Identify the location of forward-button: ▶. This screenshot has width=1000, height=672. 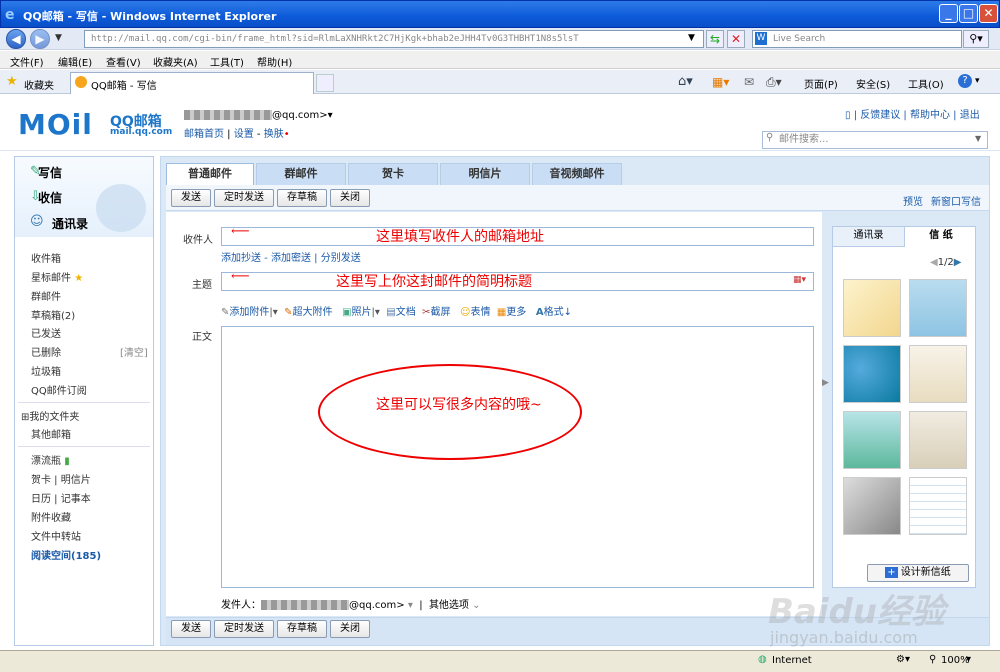
(40, 39).